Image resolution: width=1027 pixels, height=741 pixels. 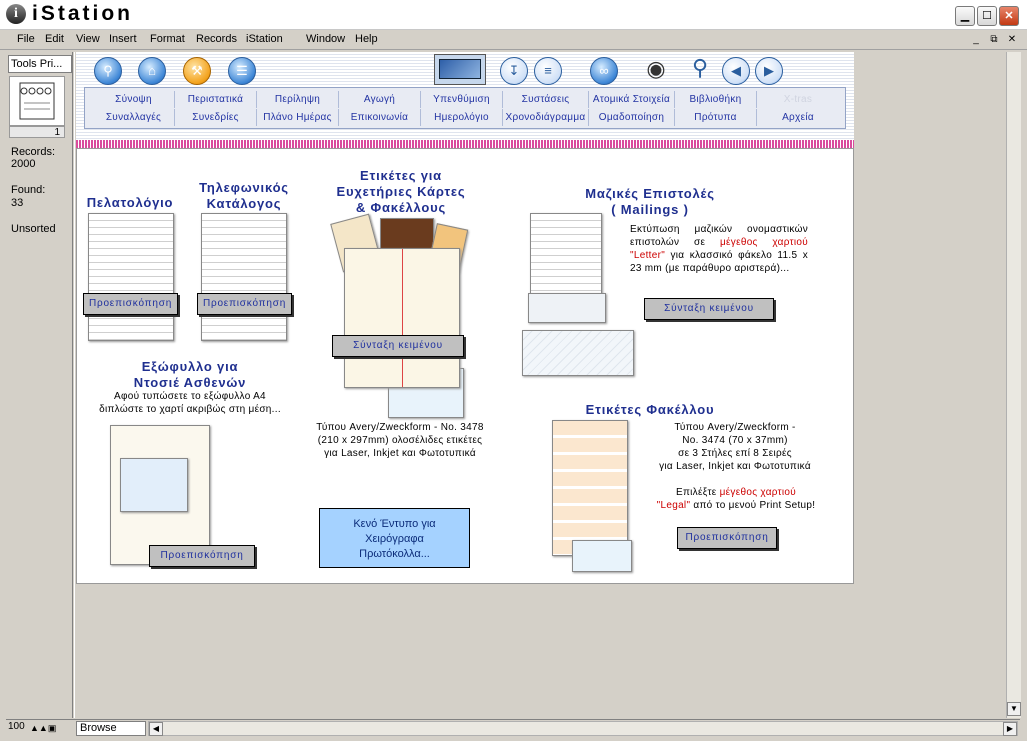 What do you see at coordinates (401, 175) in the screenshot?
I see `greeting-labels-title-1: Ετικέτες για` at bounding box center [401, 175].